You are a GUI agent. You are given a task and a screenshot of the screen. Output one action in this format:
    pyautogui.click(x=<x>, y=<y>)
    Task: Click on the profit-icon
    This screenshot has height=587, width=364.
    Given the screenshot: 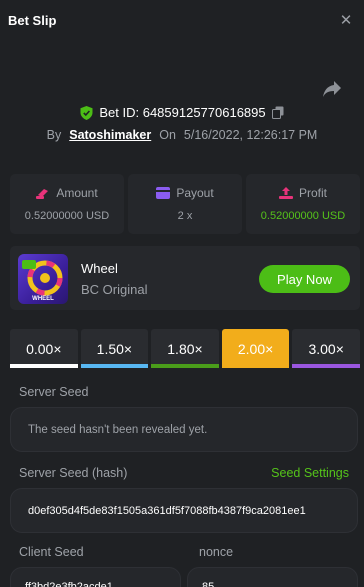 What is the action you would take?
    pyautogui.click(x=285, y=193)
    